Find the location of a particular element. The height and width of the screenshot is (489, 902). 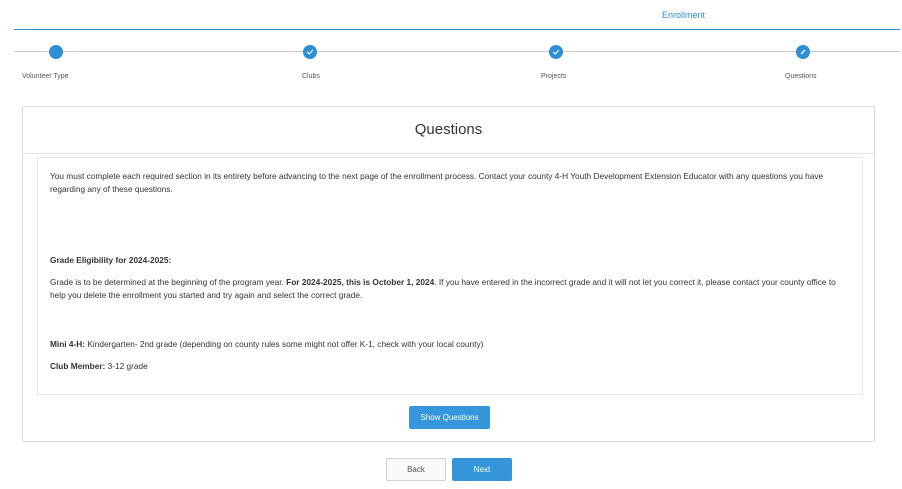

progress-stepper: Volunteer Type Clubs Projects Questions is located at coordinates (451, 61).